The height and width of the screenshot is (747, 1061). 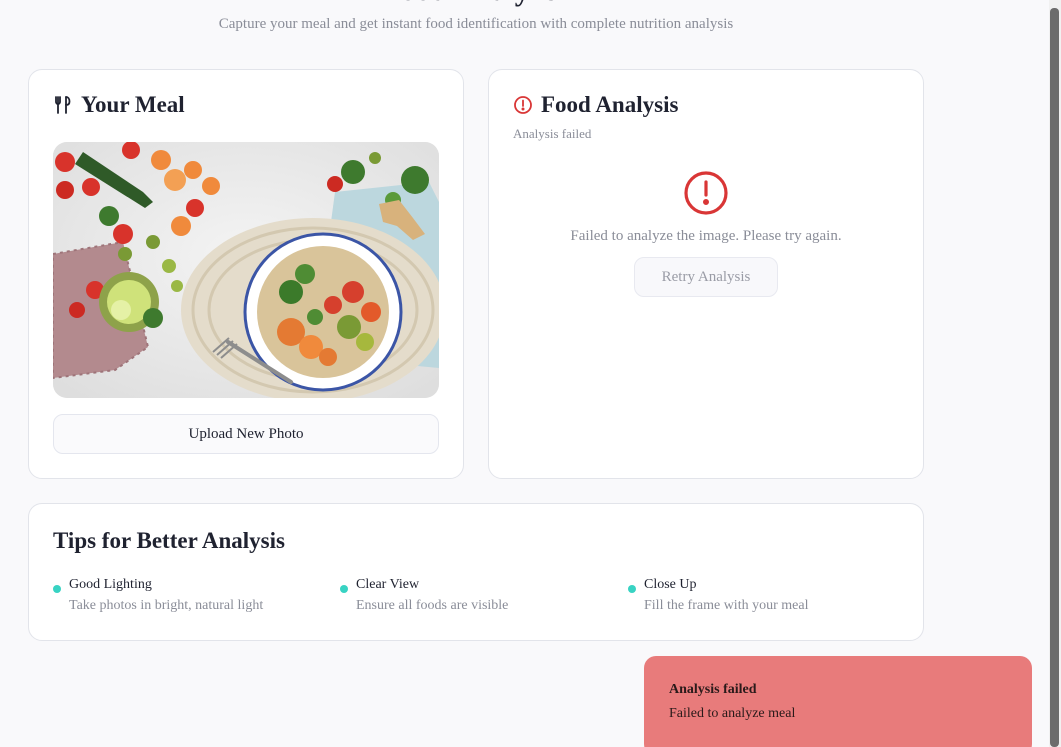 What do you see at coordinates (838, 701) in the screenshot?
I see `error-toast: Analysis failed Failed to analyze meal` at bounding box center [838, 701].